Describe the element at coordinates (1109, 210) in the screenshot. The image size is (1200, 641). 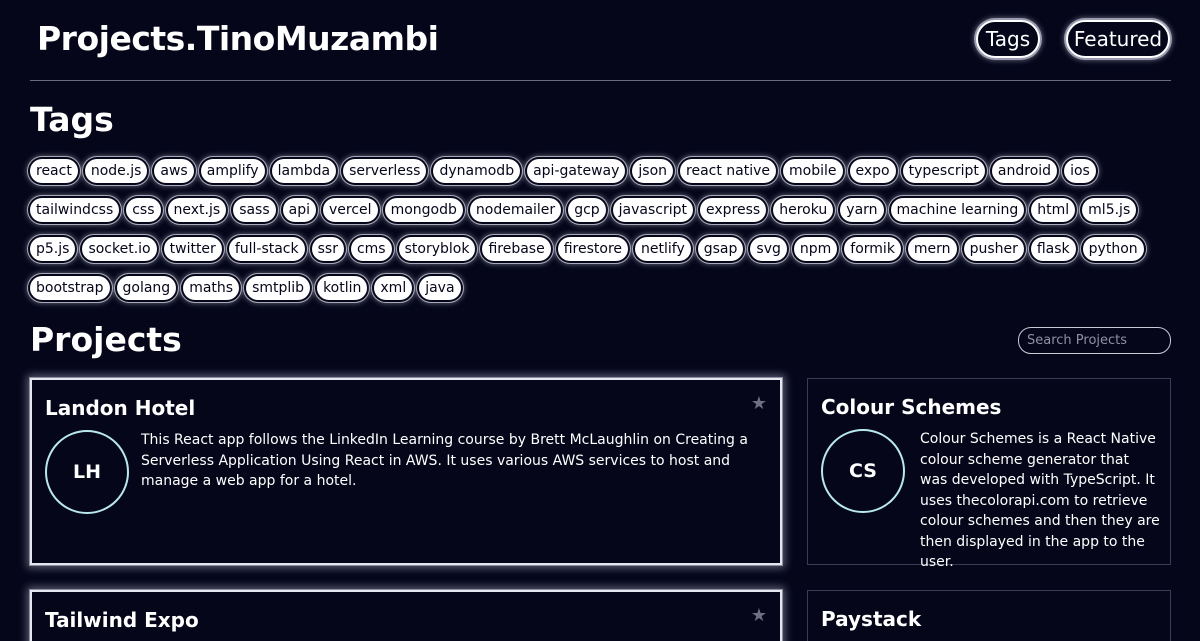
I see `tag-pill: ml5.js` at that location.